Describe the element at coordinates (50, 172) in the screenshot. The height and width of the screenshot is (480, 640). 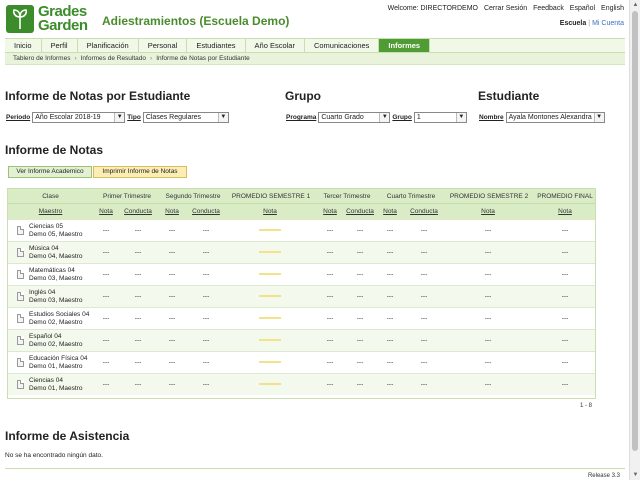
I see `view-academic-report-button: Ver Informe Academico` at that location.